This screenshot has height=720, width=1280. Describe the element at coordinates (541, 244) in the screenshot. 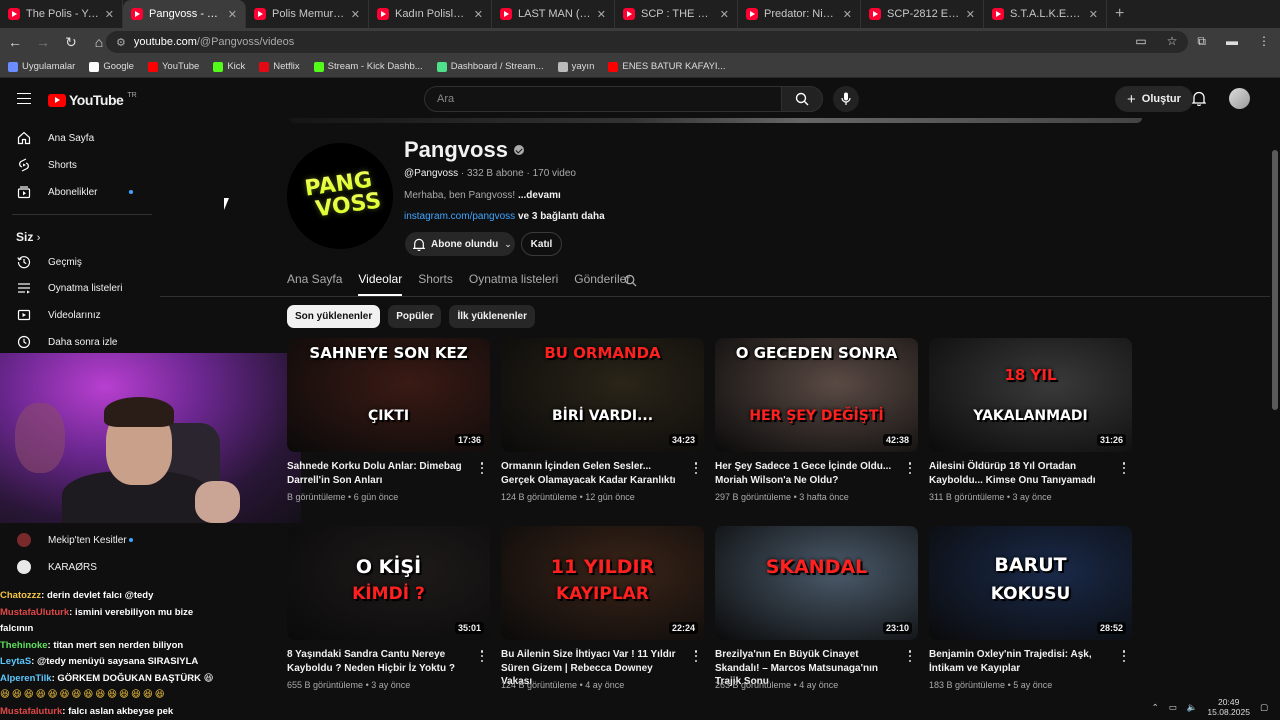

I see `join-button: Katıl` at that location.